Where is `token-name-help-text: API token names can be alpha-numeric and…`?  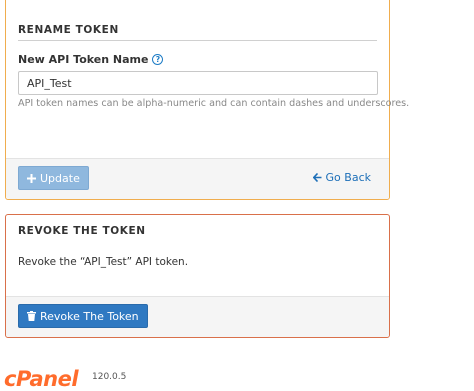 token-name-help-text: API token names can be alpha-numeric and… is located at coordinates (214, 103).